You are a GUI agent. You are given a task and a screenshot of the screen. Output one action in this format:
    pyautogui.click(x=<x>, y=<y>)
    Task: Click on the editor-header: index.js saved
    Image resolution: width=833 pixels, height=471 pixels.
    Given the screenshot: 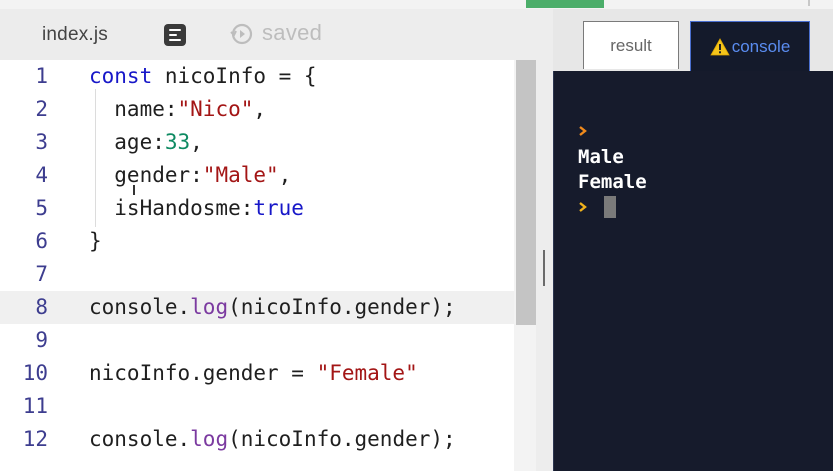 What is the action you would take?
    pyautogui.click(x=268, y=34)
    